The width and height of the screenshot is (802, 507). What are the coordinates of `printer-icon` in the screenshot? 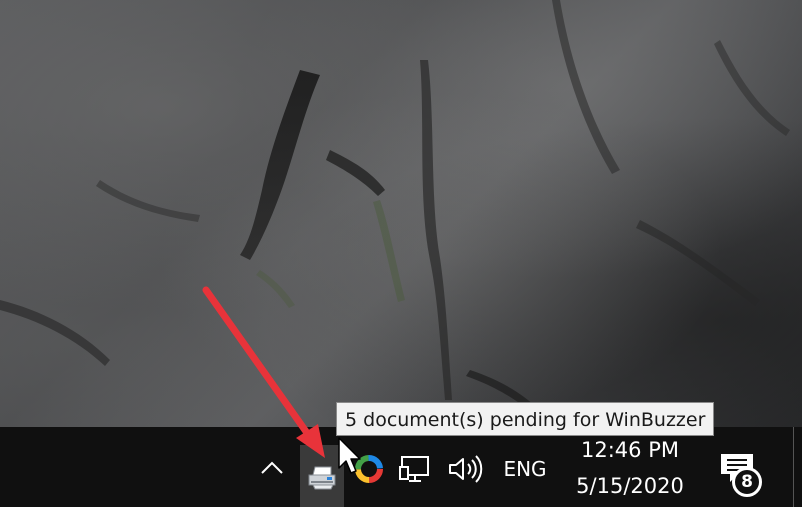 It's located at (322, 478).